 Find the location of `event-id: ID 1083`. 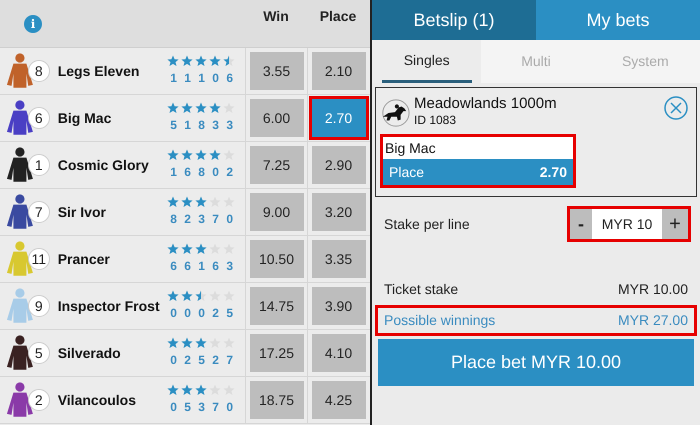

event-id: ID 1083 is located at coordinates (436, 120).